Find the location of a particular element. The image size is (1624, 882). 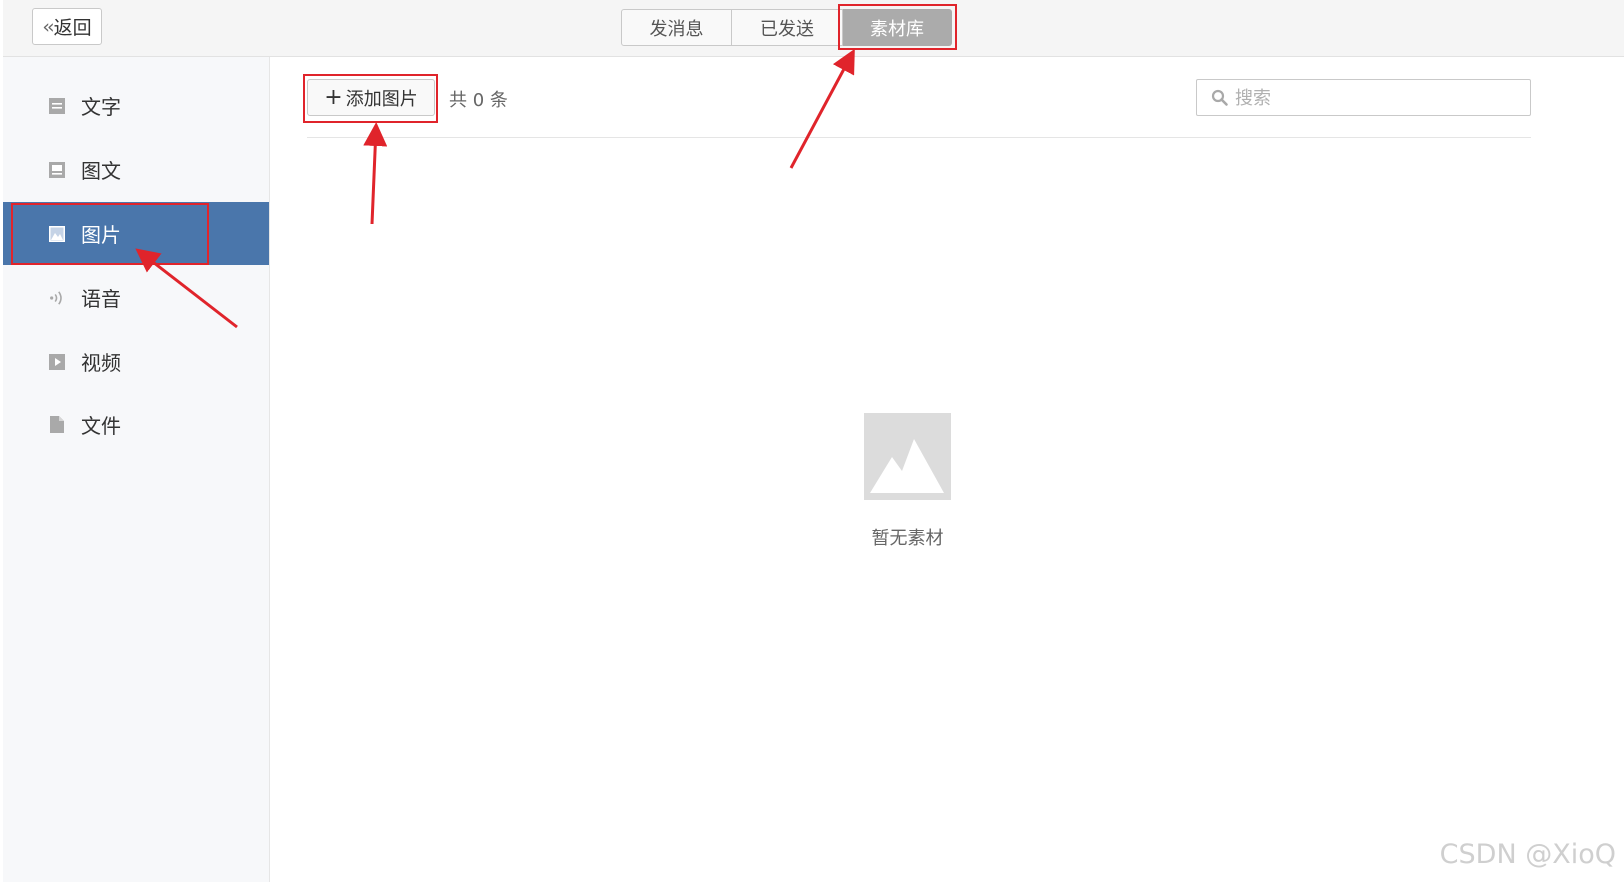

plus-icon: + is located at coordinates (333, 97).